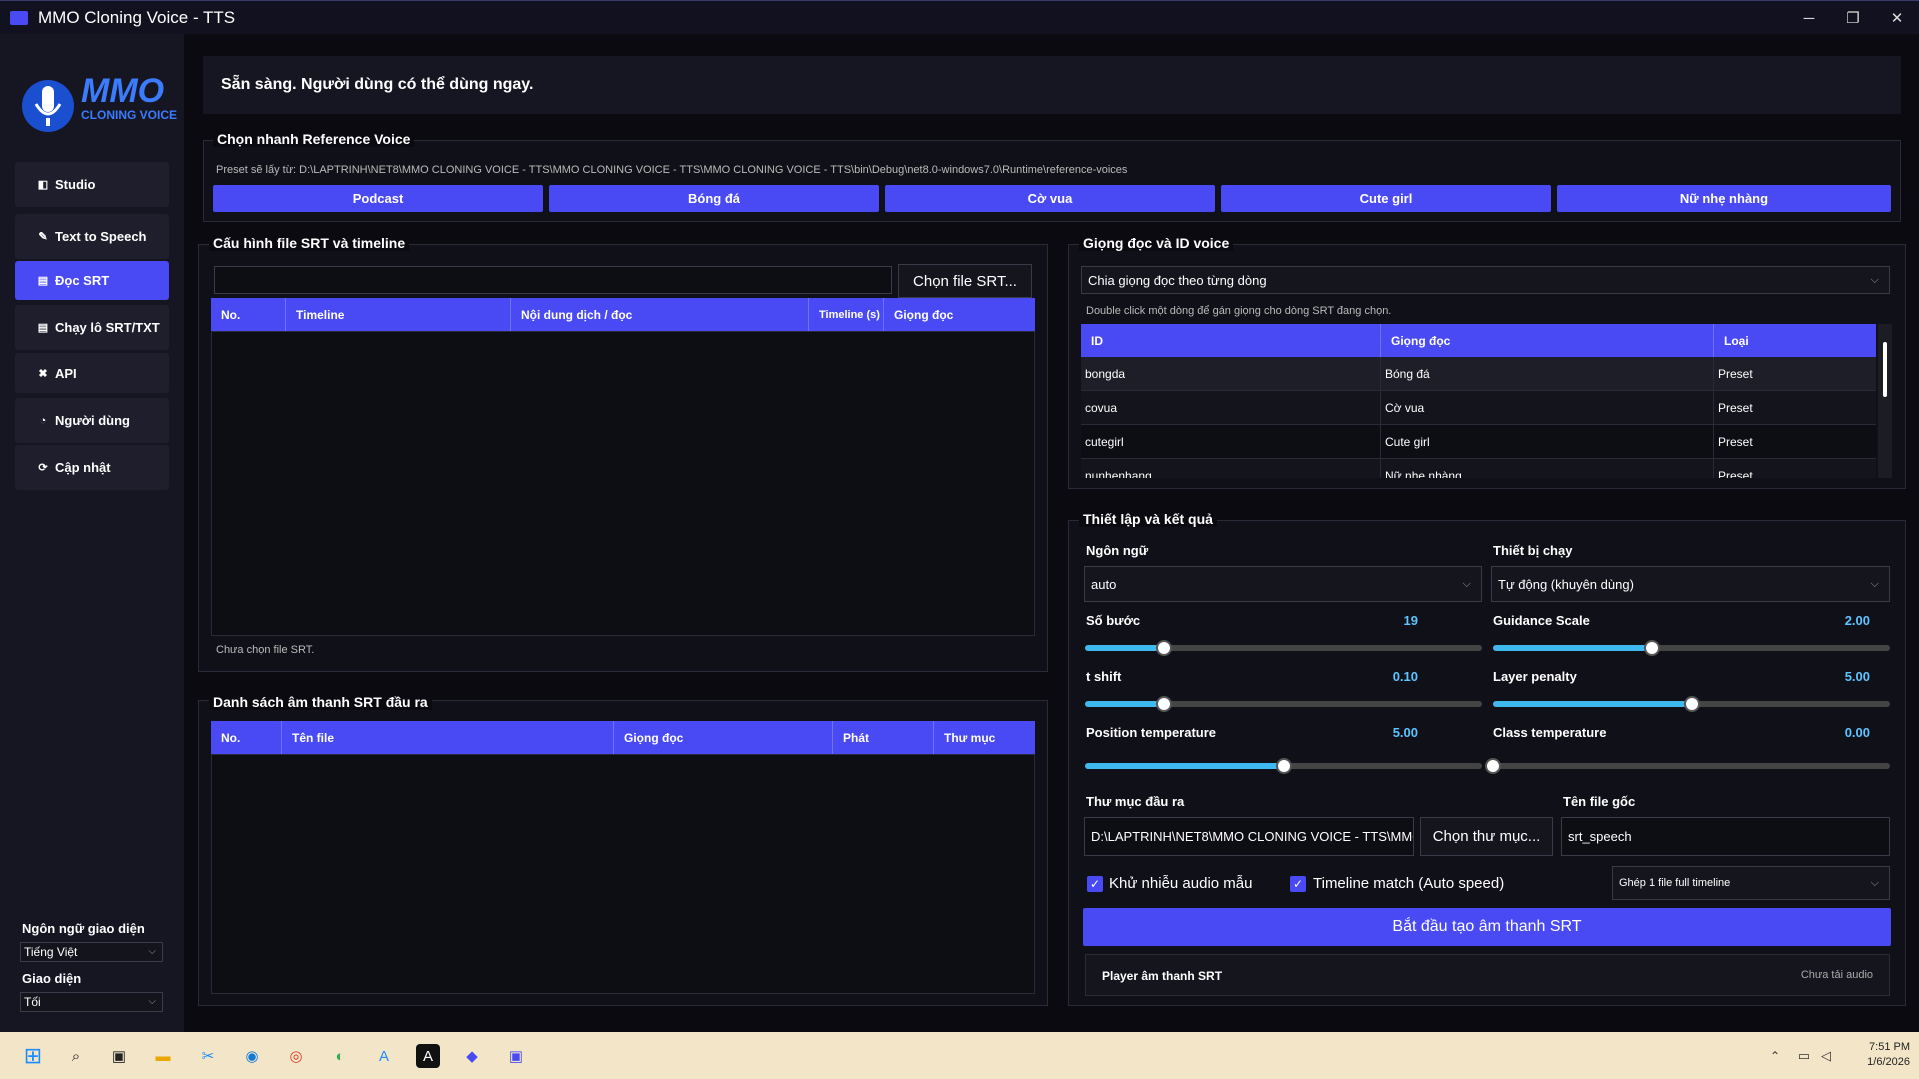 This screenshot has height=1079, width=1919. What do you see at coordinates (1826, 1056) in the screenshot?
I see `volume-icon: ◁` at bounding box center [1826, 1056].